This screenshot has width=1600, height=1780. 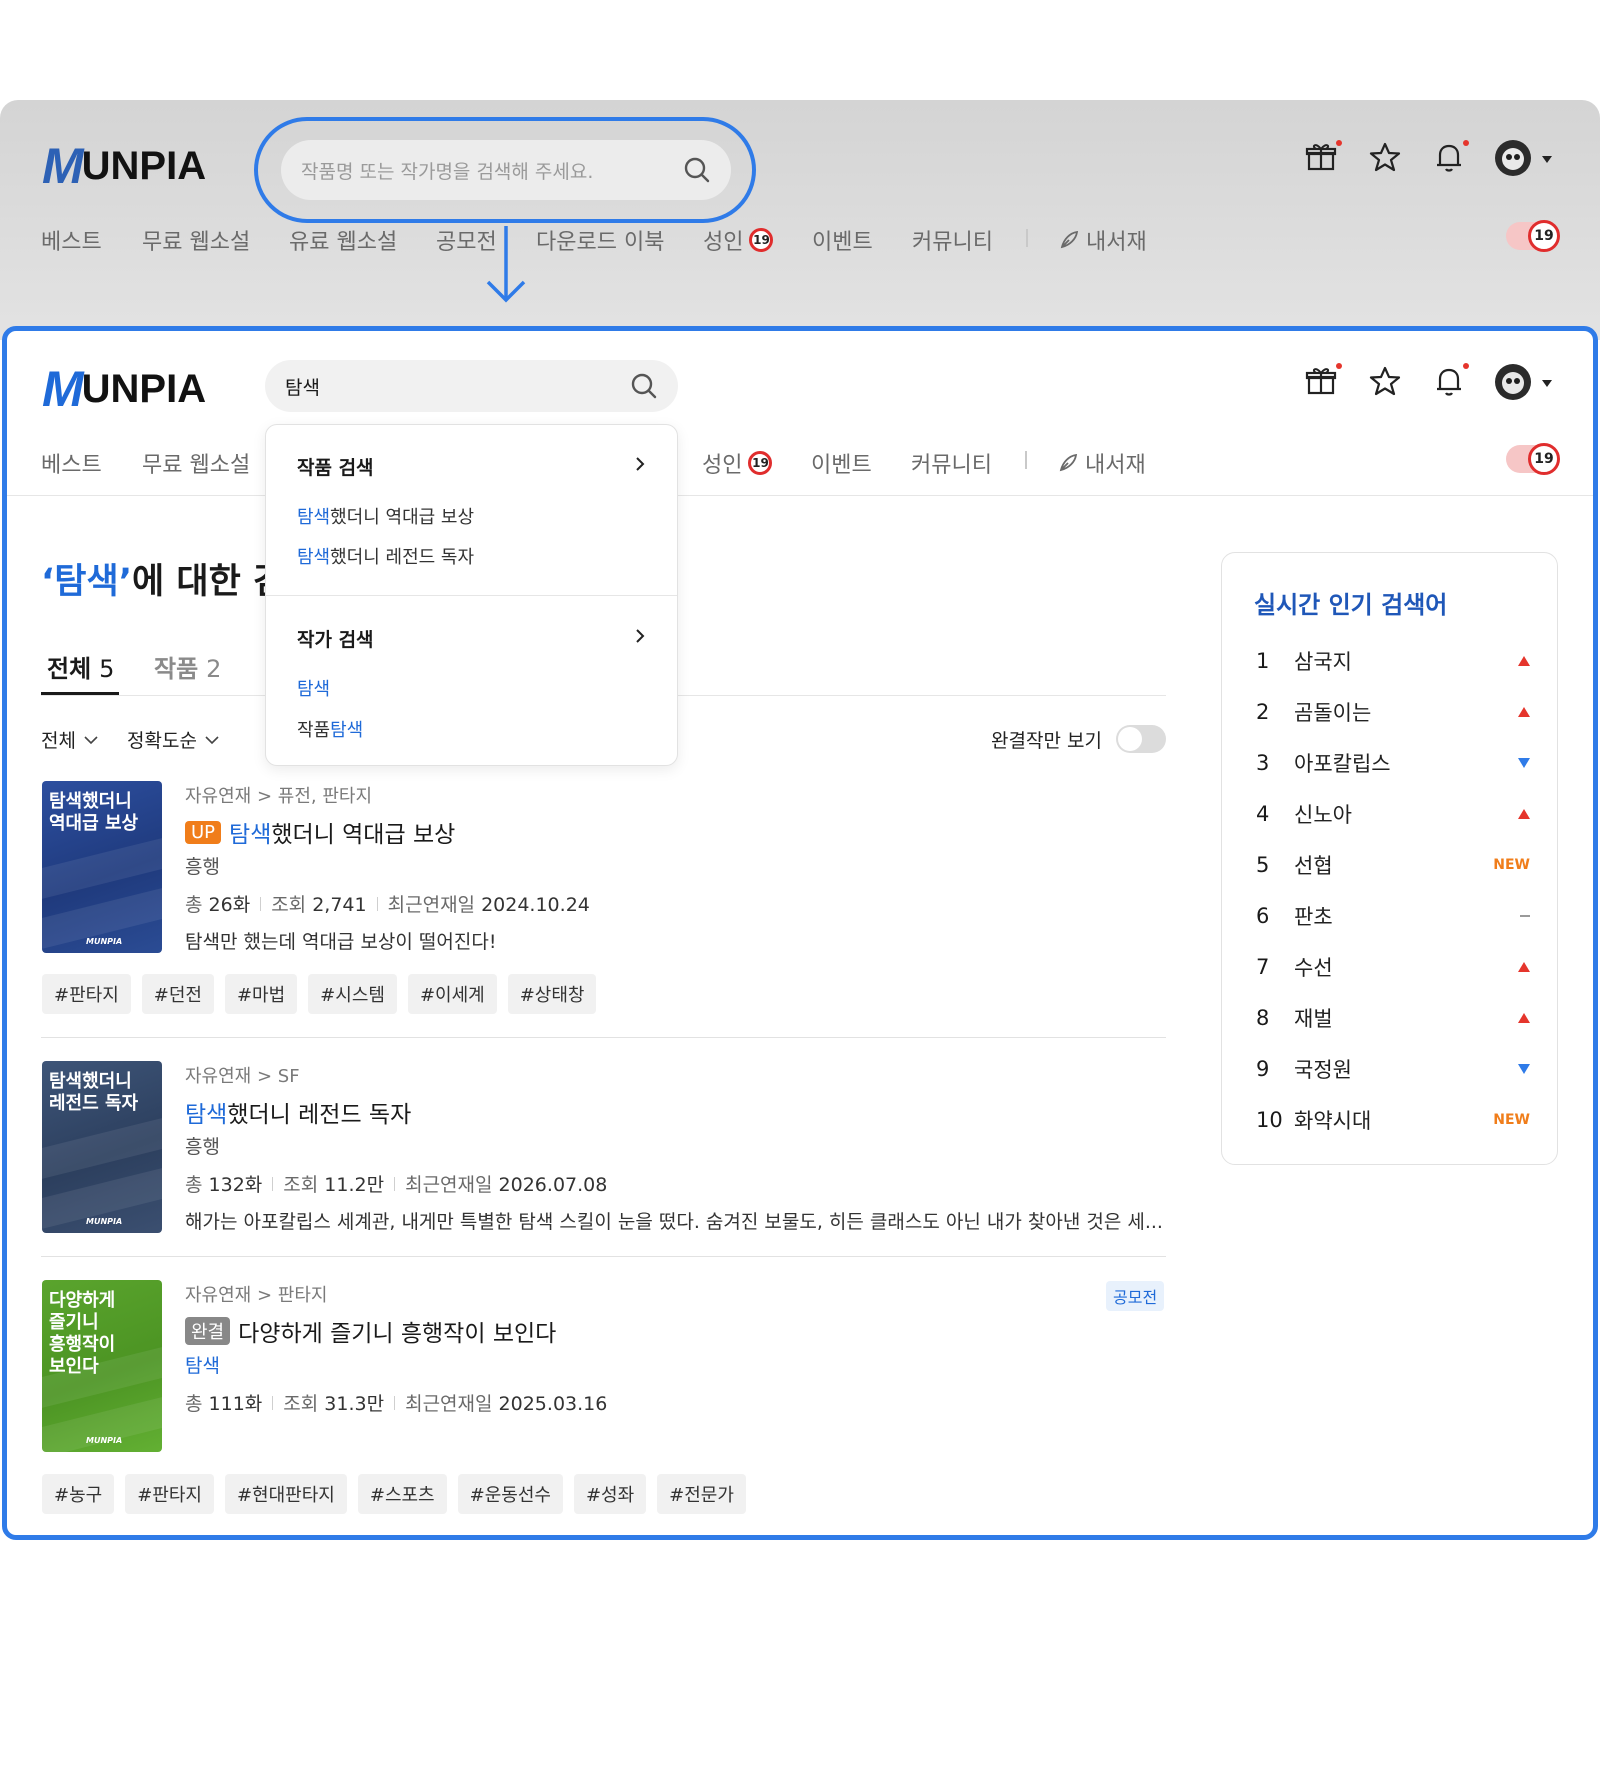 I want to click on hashtag: #농구, so click(x=78, y=1494).